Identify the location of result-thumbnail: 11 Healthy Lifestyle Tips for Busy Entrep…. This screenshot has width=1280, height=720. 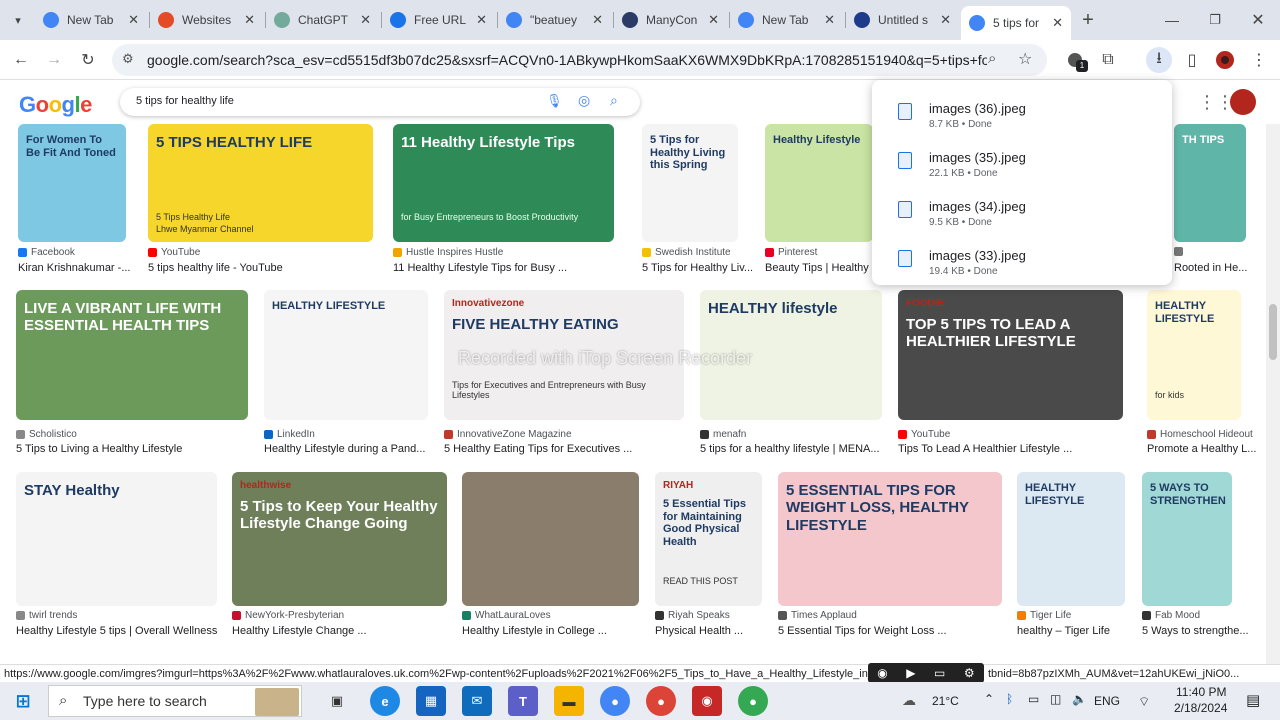
(503, 183).